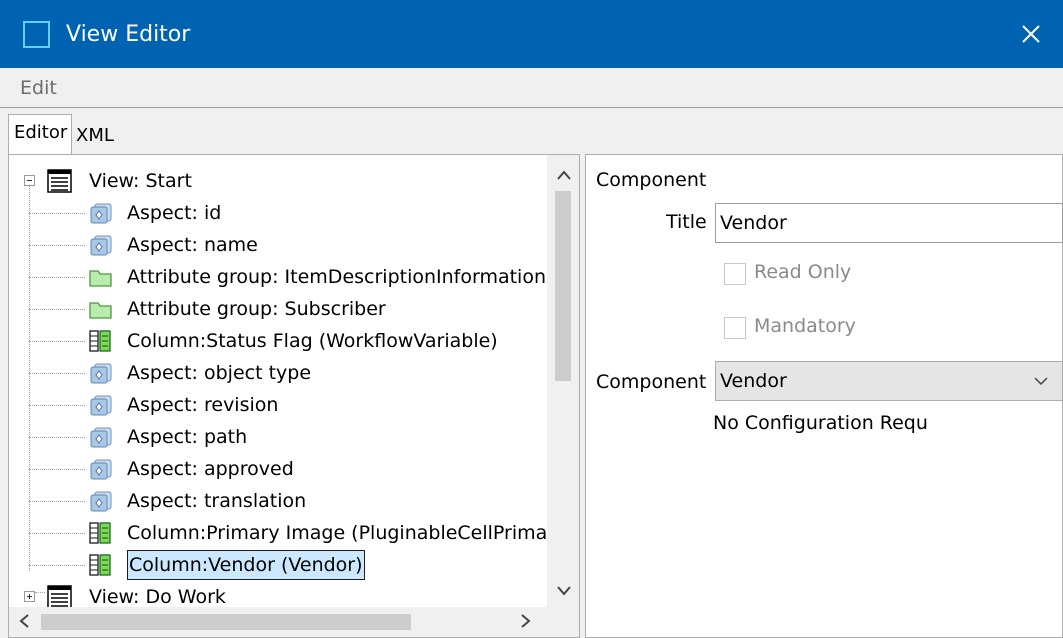  Describe the element at coordinates (94, 137) in the screenshot. I see `tab-xml: XML` at that location.